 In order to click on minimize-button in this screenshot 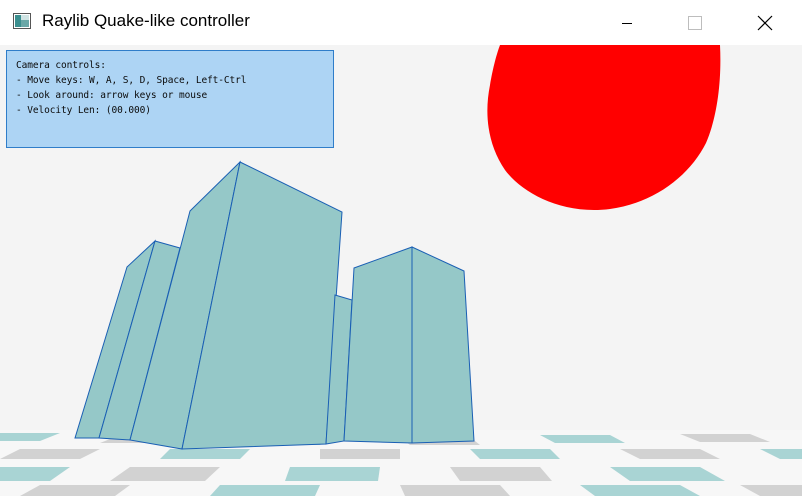, I will do `click(627, 22)`.